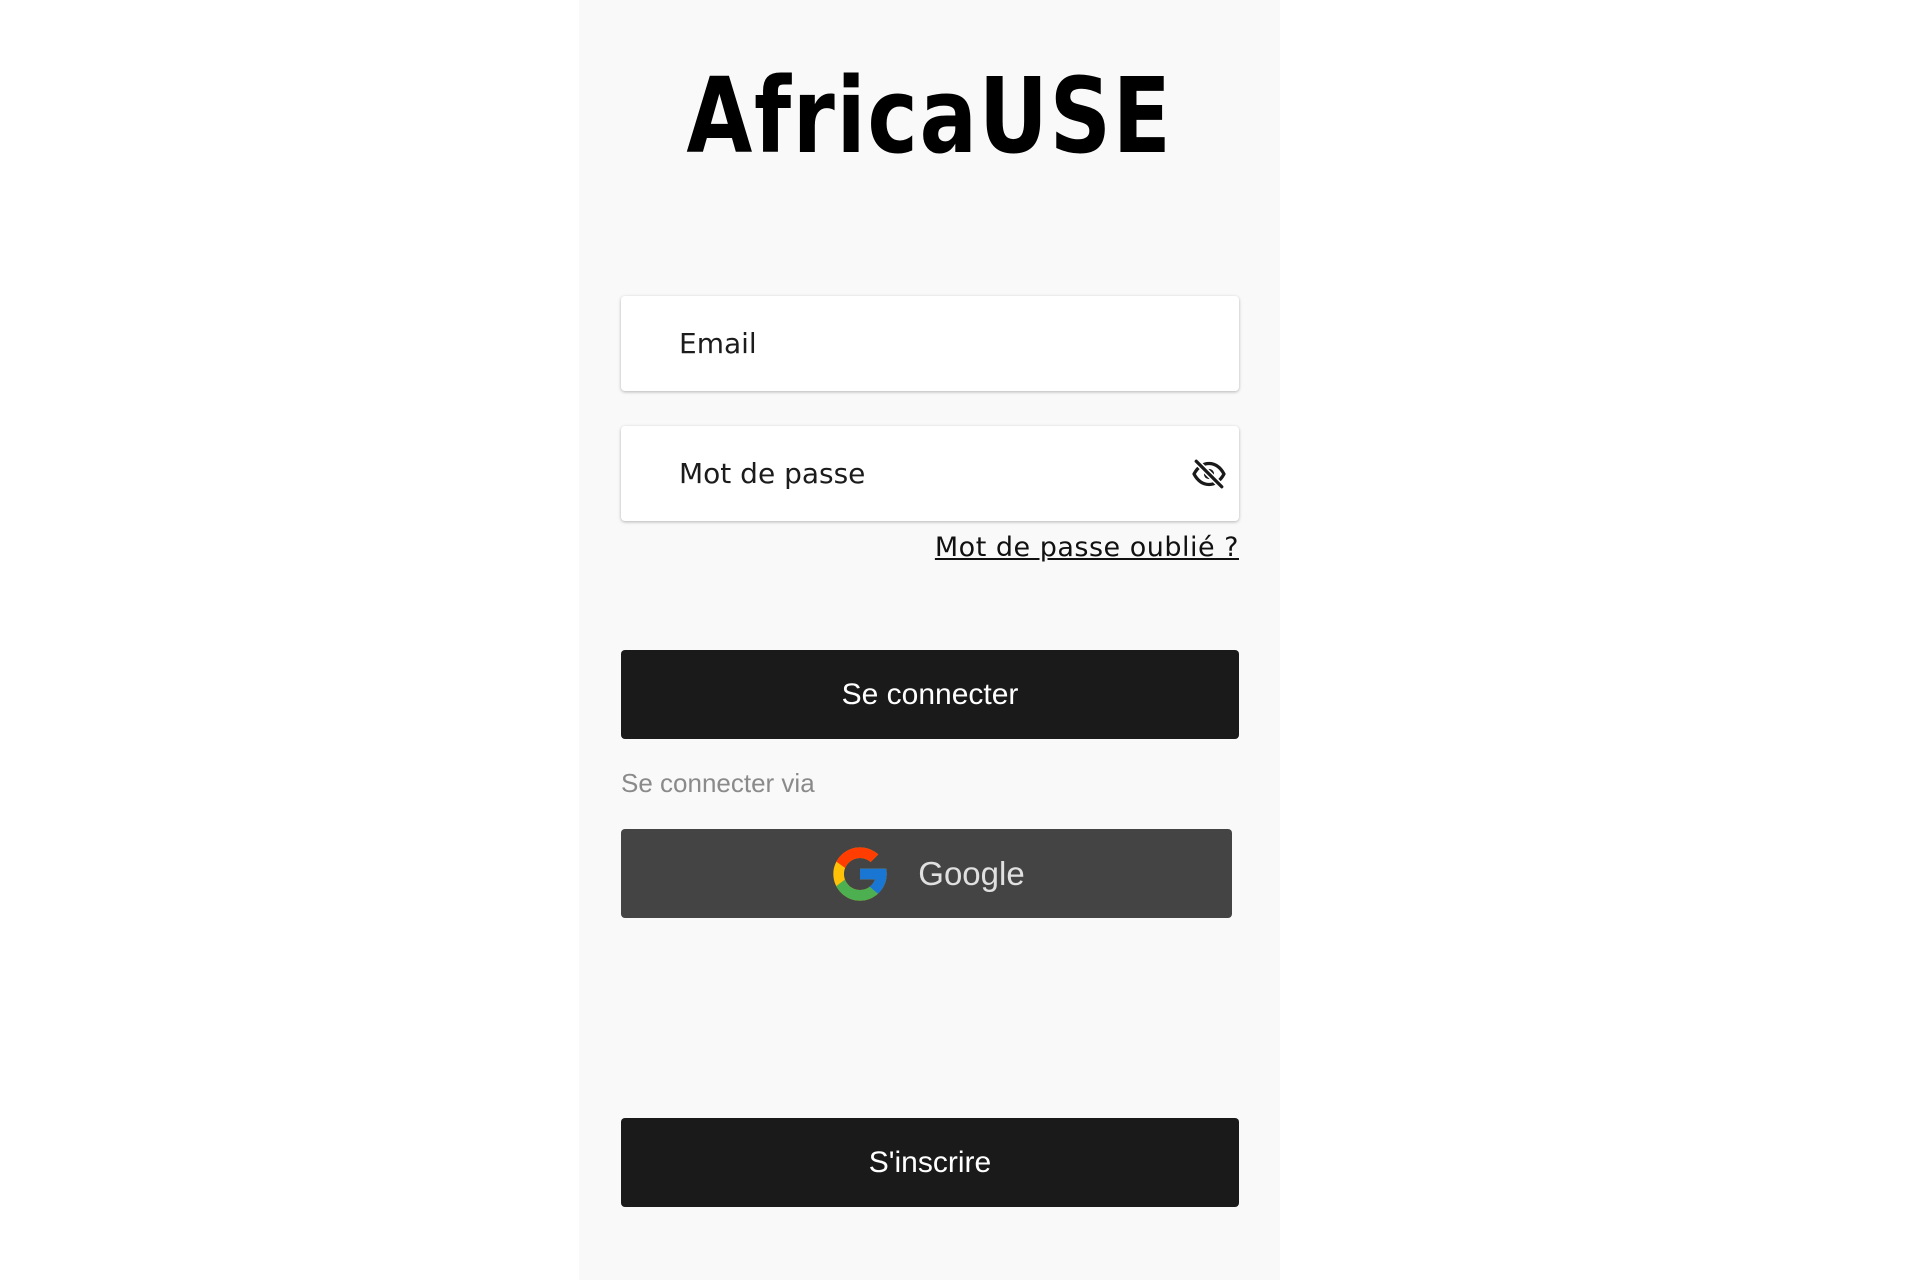 This screenshot has height=1280, width=1920. I want to click on eye-off-icon, so click(1209, 474).